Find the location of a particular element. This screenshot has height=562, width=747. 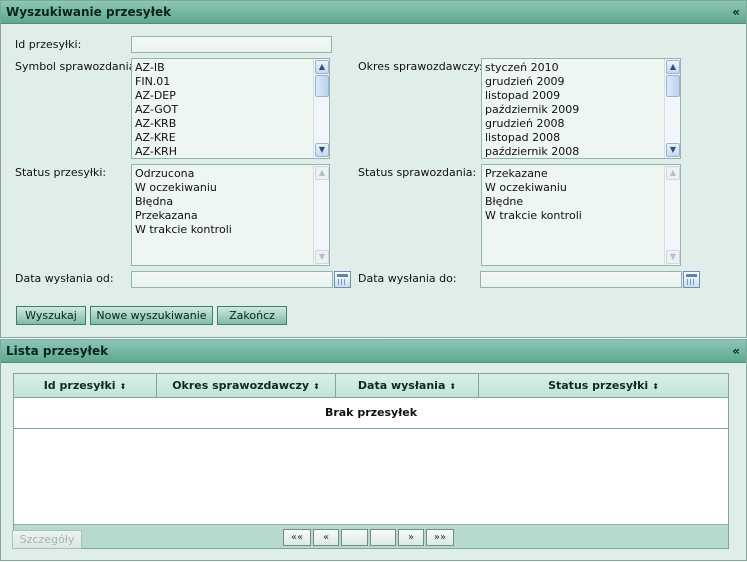

symbol-option: AZ-GOT is located at coordinates (230, 110).